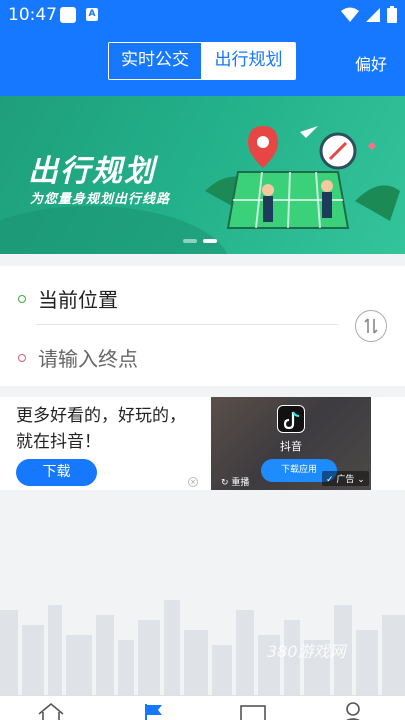 This screenshot has height=720, width=405. What do you see at coordinates (350, 14) in the screenshot?
I see `wifi-icon` at bounding box center [350, 14].